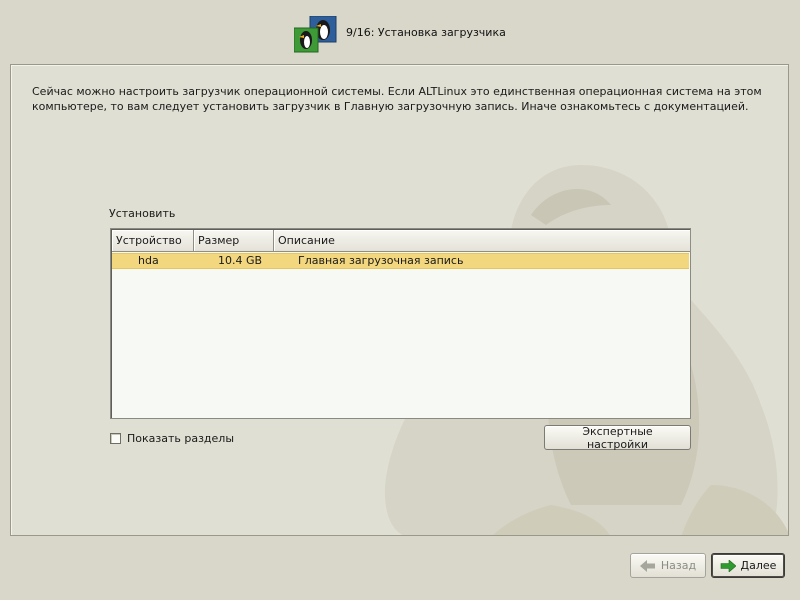 The height and width of the screenshot is (600, 800). I want to click on column-header-device: Устройство, so click(153, 241).